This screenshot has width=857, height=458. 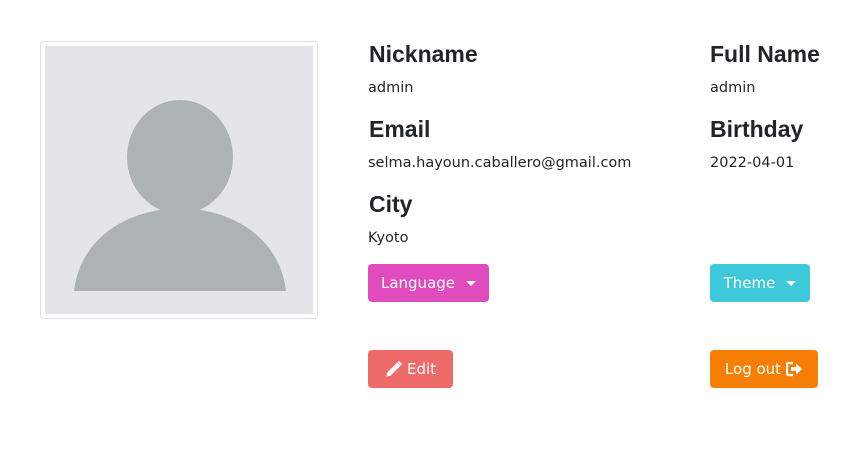 What do you see at coordinates (794, 369) in the screenshot?
I see `sign-out-icon` at bounding box center [794, 369].